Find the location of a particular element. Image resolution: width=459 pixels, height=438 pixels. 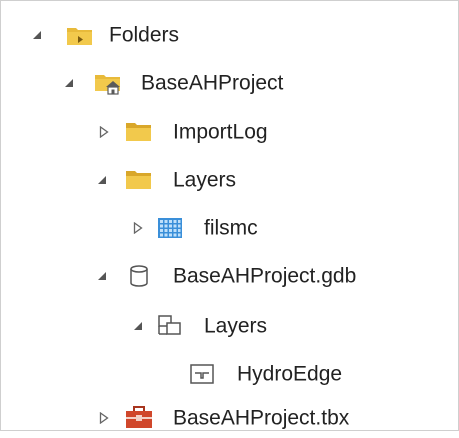

tree-item-label: BaseAHProject.gdb is located at coordinates (265, 276).